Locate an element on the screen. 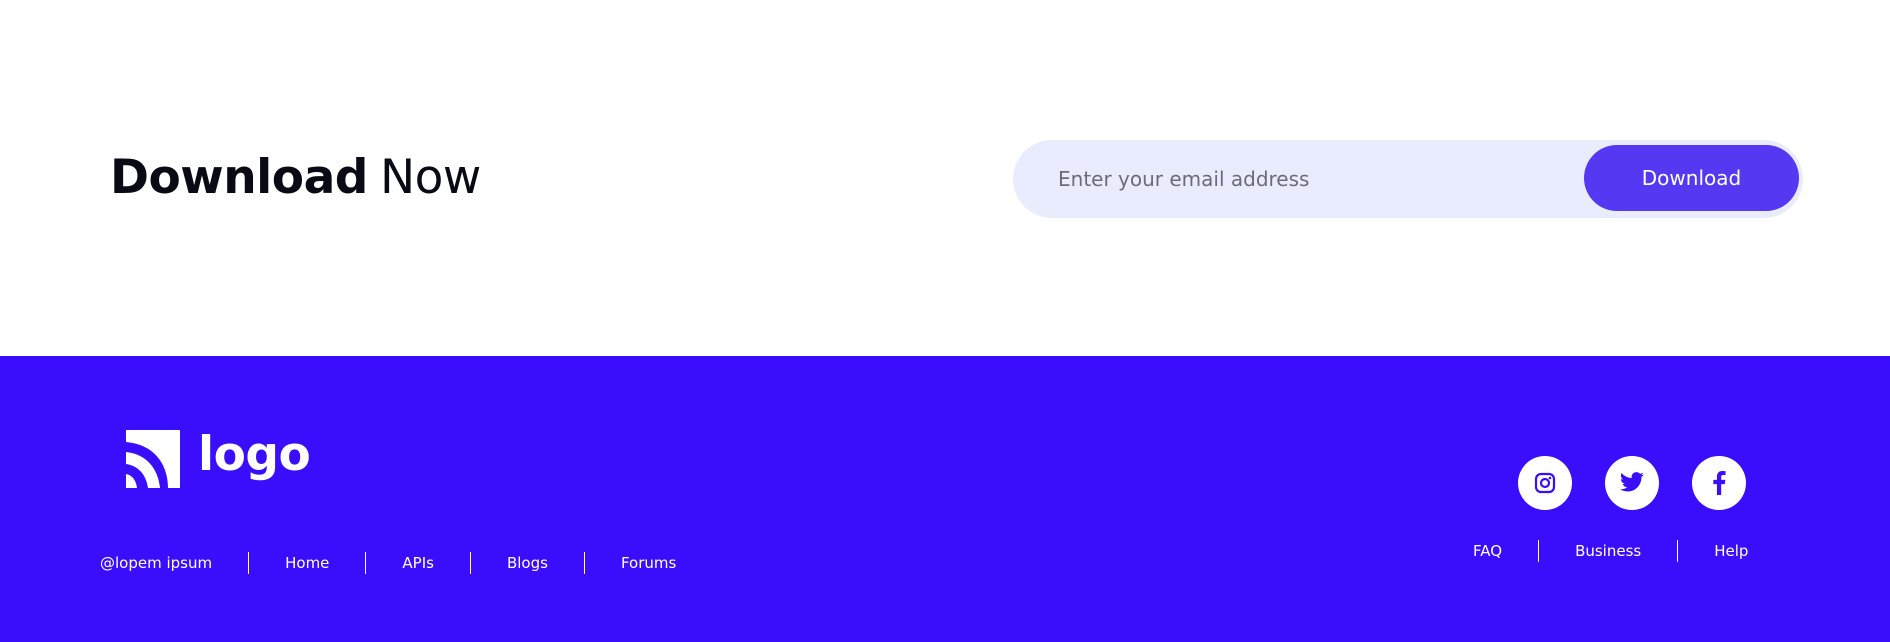 Image resolution: width=1890 pixels, height=642 pixels. footer-link-faq: FAQ is located at coordinates (1487, 551).